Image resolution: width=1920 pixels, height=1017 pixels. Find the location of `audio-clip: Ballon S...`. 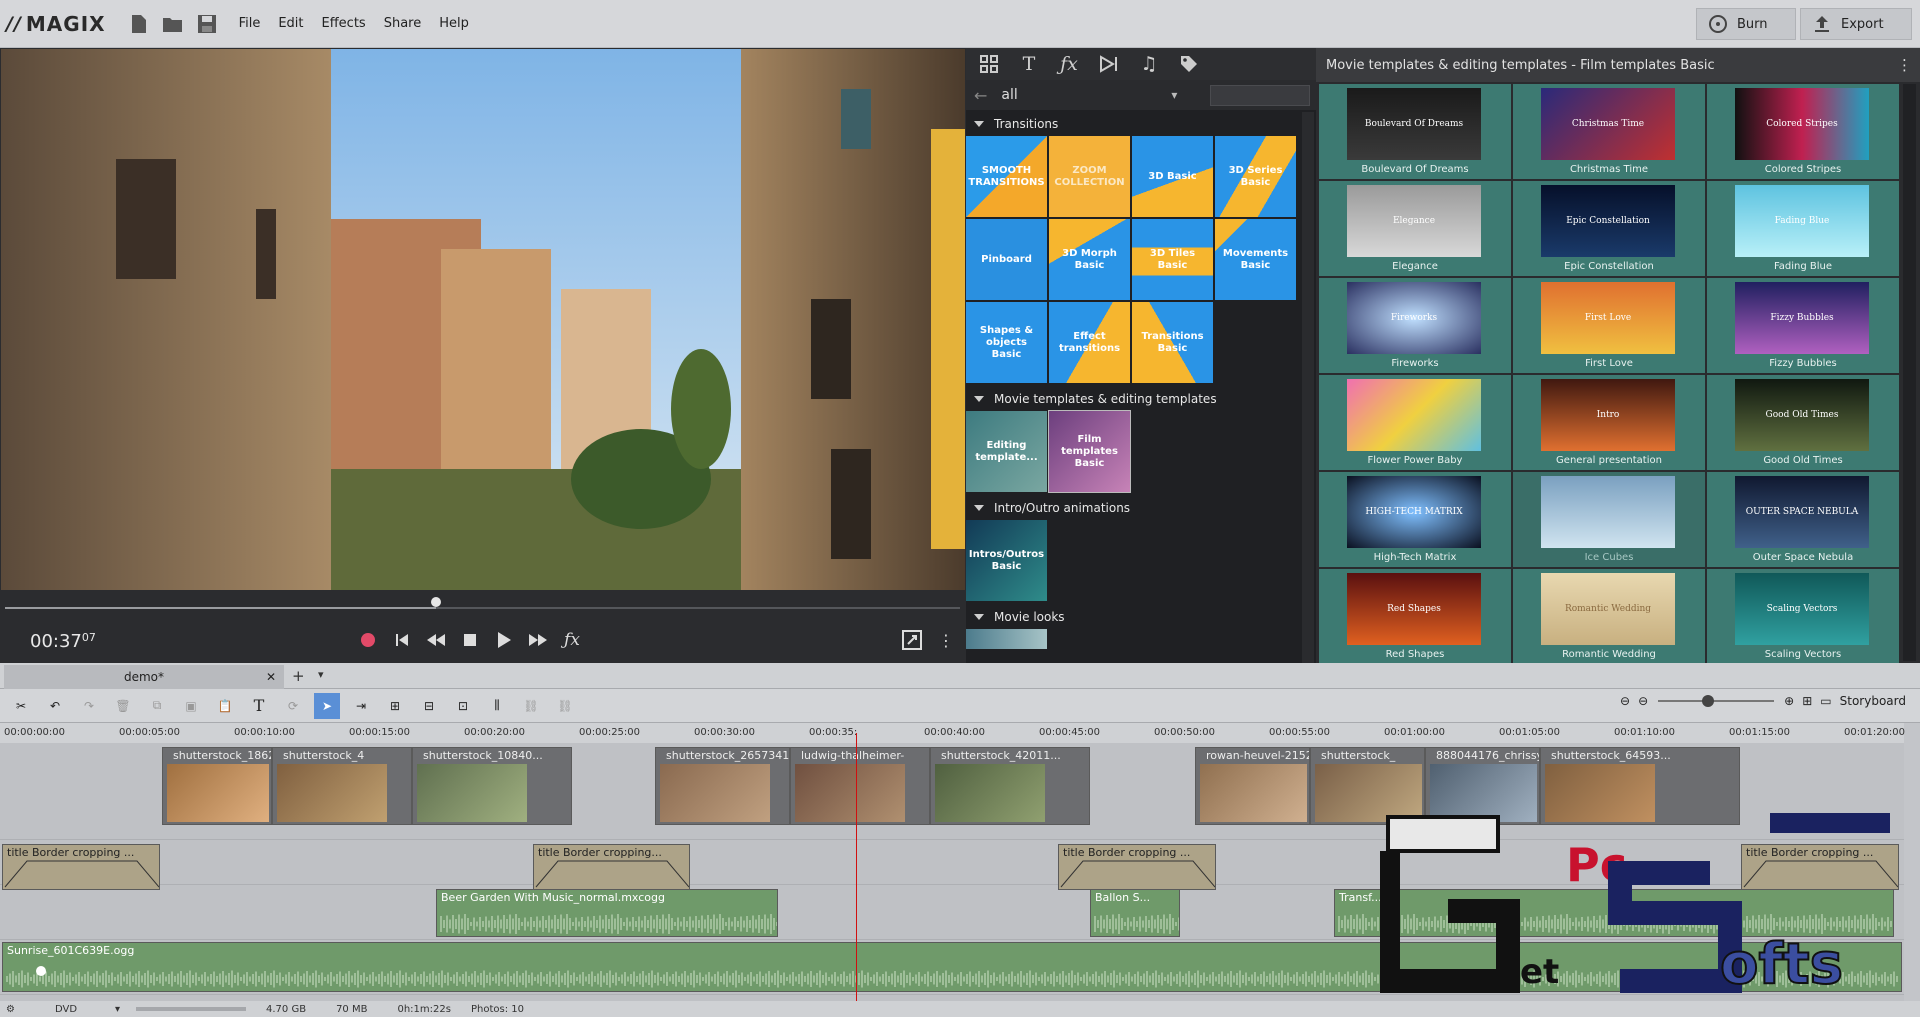

audio-clip: Ballon S... is located at coordinates (1135, 913).